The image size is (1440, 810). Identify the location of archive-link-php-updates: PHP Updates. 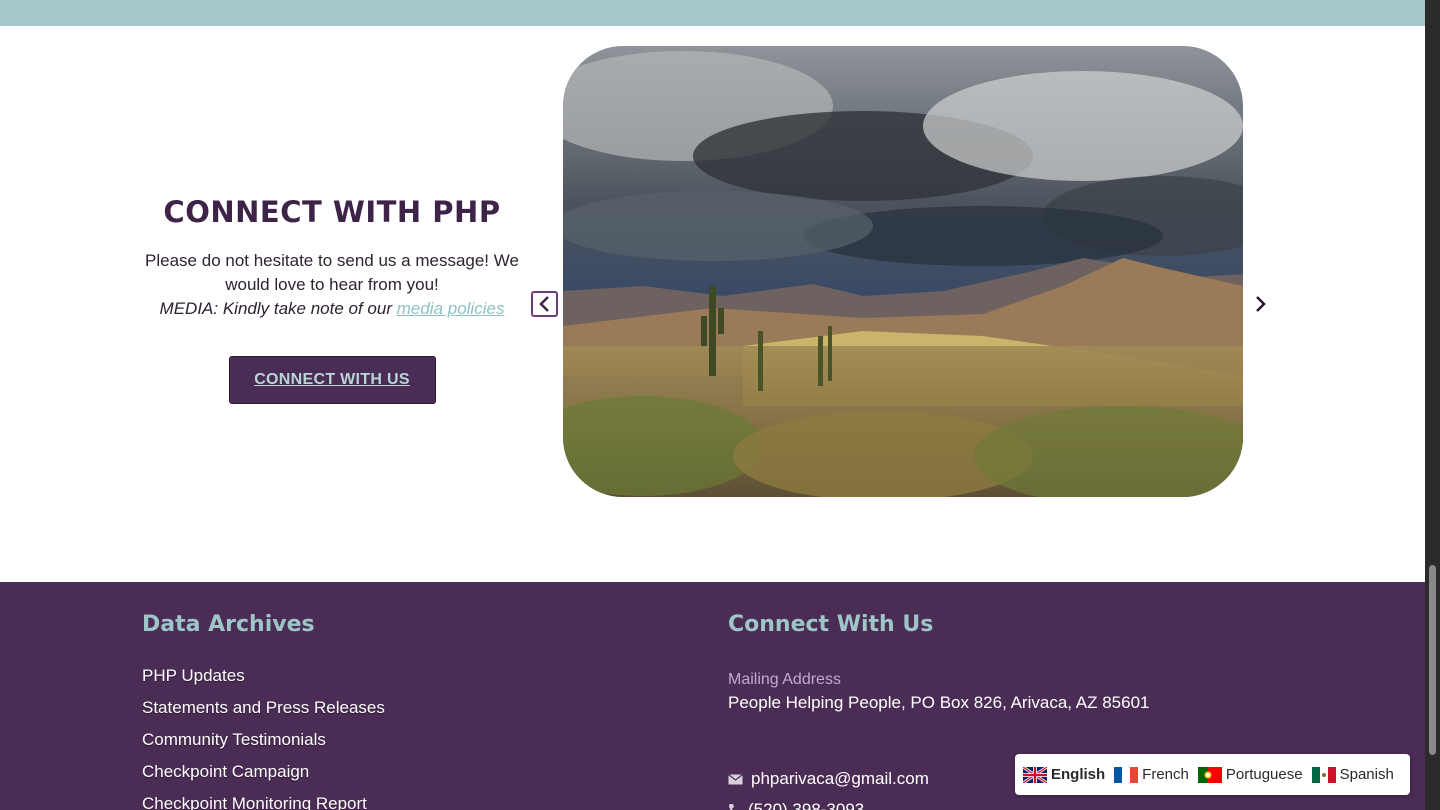
(263, 681).